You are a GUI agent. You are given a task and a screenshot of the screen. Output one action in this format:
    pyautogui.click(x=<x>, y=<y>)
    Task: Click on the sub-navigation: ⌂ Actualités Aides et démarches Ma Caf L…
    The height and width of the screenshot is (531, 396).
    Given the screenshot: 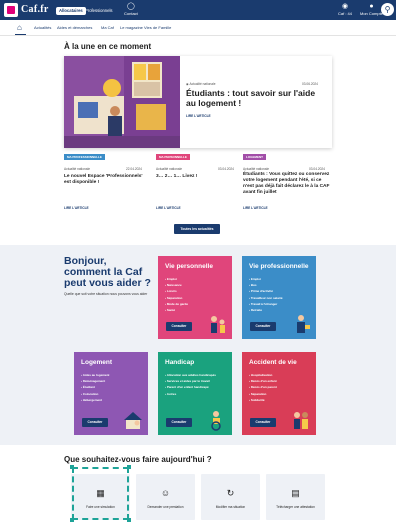 What is the action you would take?
    pyautogui.click(x=198, y=28)
    